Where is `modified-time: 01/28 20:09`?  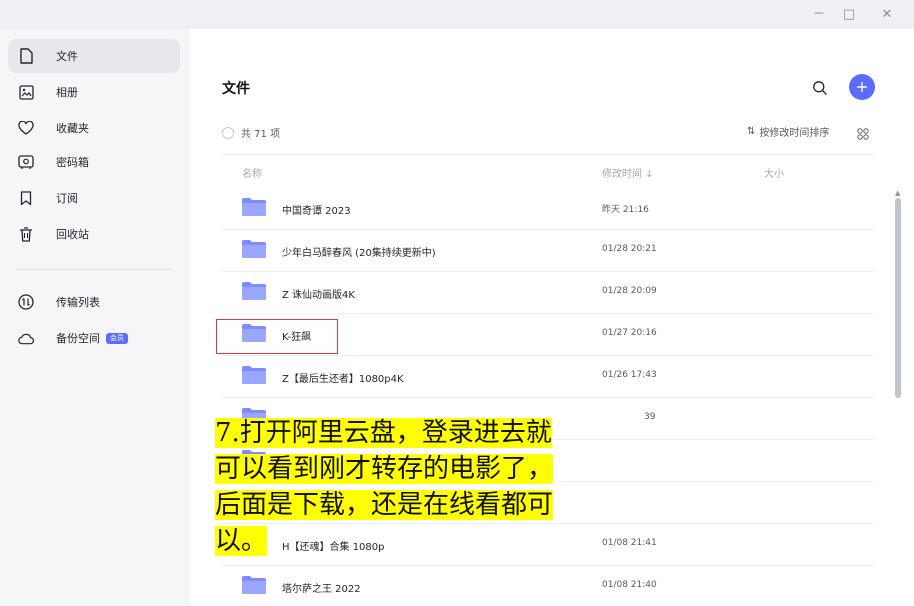
modified-time: 01/28 20:09 is located at coordinates (629, 291).